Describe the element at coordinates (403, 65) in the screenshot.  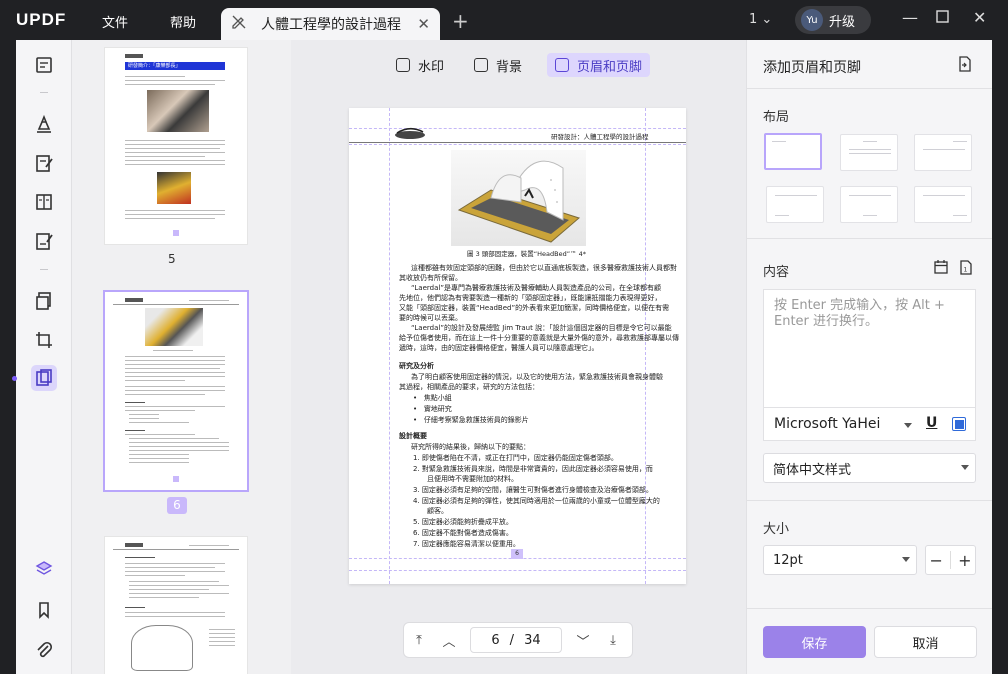
I see `watermark-icon` at that location.